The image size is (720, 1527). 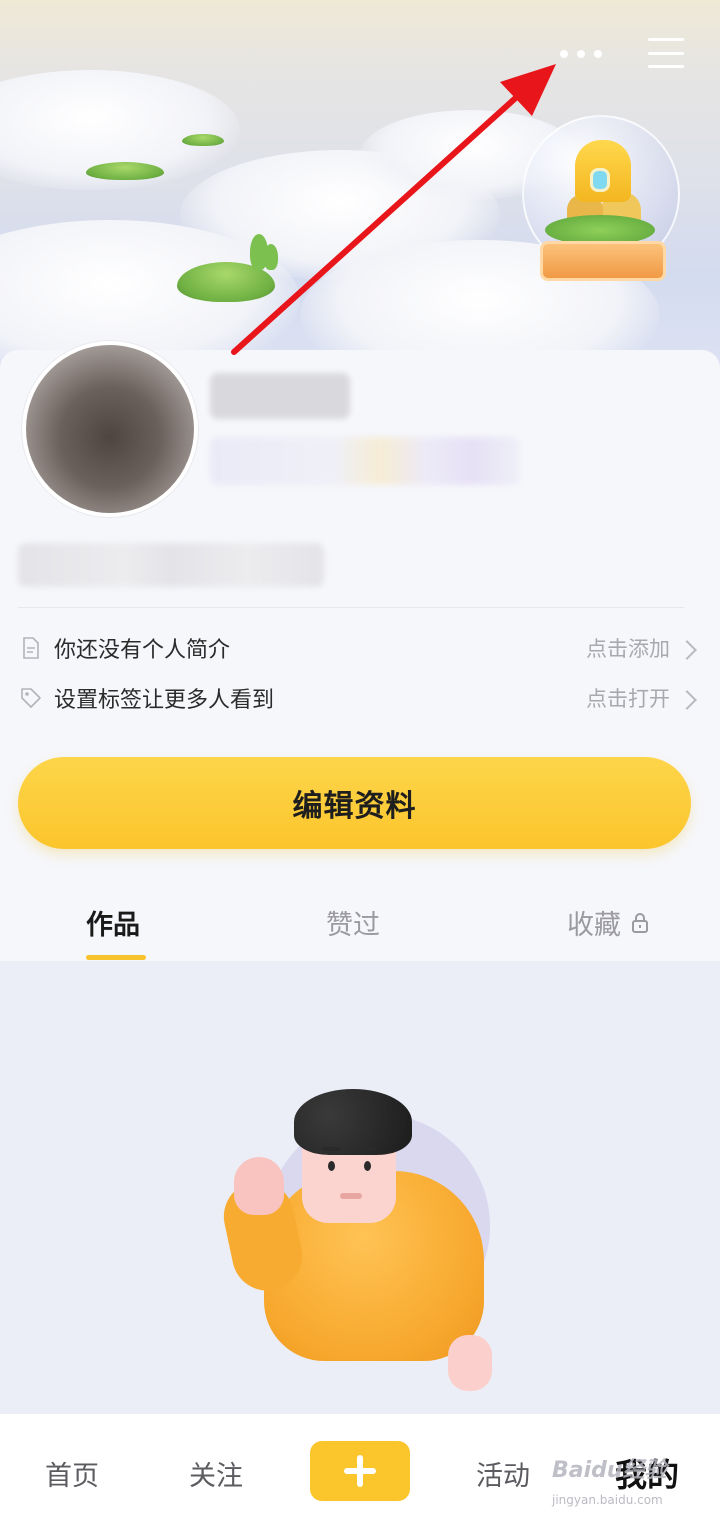 I want to click on nav-home: 首页, so click(x=72, y=1473).